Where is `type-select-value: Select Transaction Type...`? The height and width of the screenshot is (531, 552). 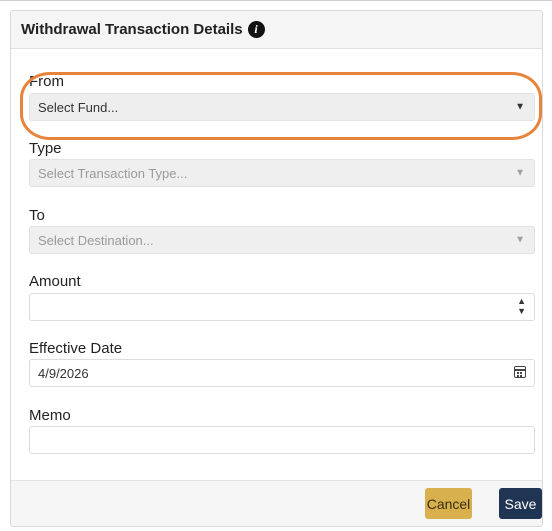 type-select-value: Select Transaction Type... is located at coordinates (113, 173).